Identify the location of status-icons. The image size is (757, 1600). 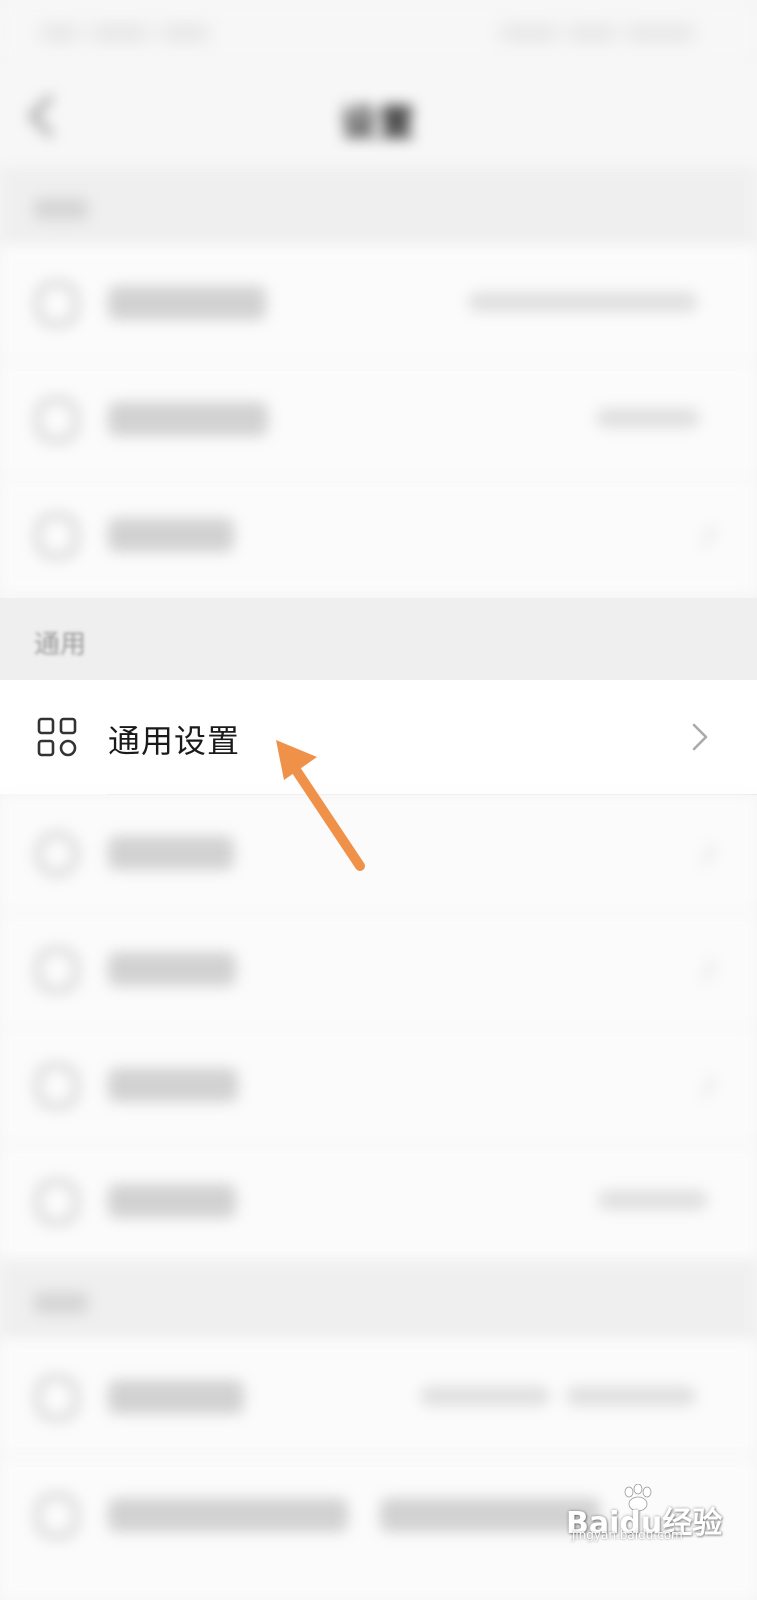
(606, 32).